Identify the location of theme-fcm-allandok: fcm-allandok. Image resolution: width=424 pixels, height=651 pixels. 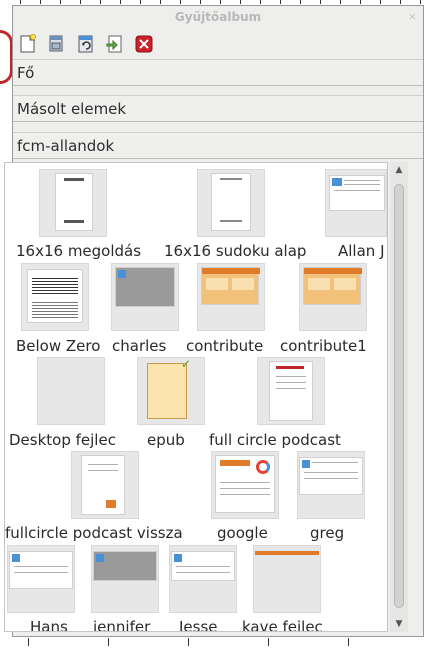
(218, 145).